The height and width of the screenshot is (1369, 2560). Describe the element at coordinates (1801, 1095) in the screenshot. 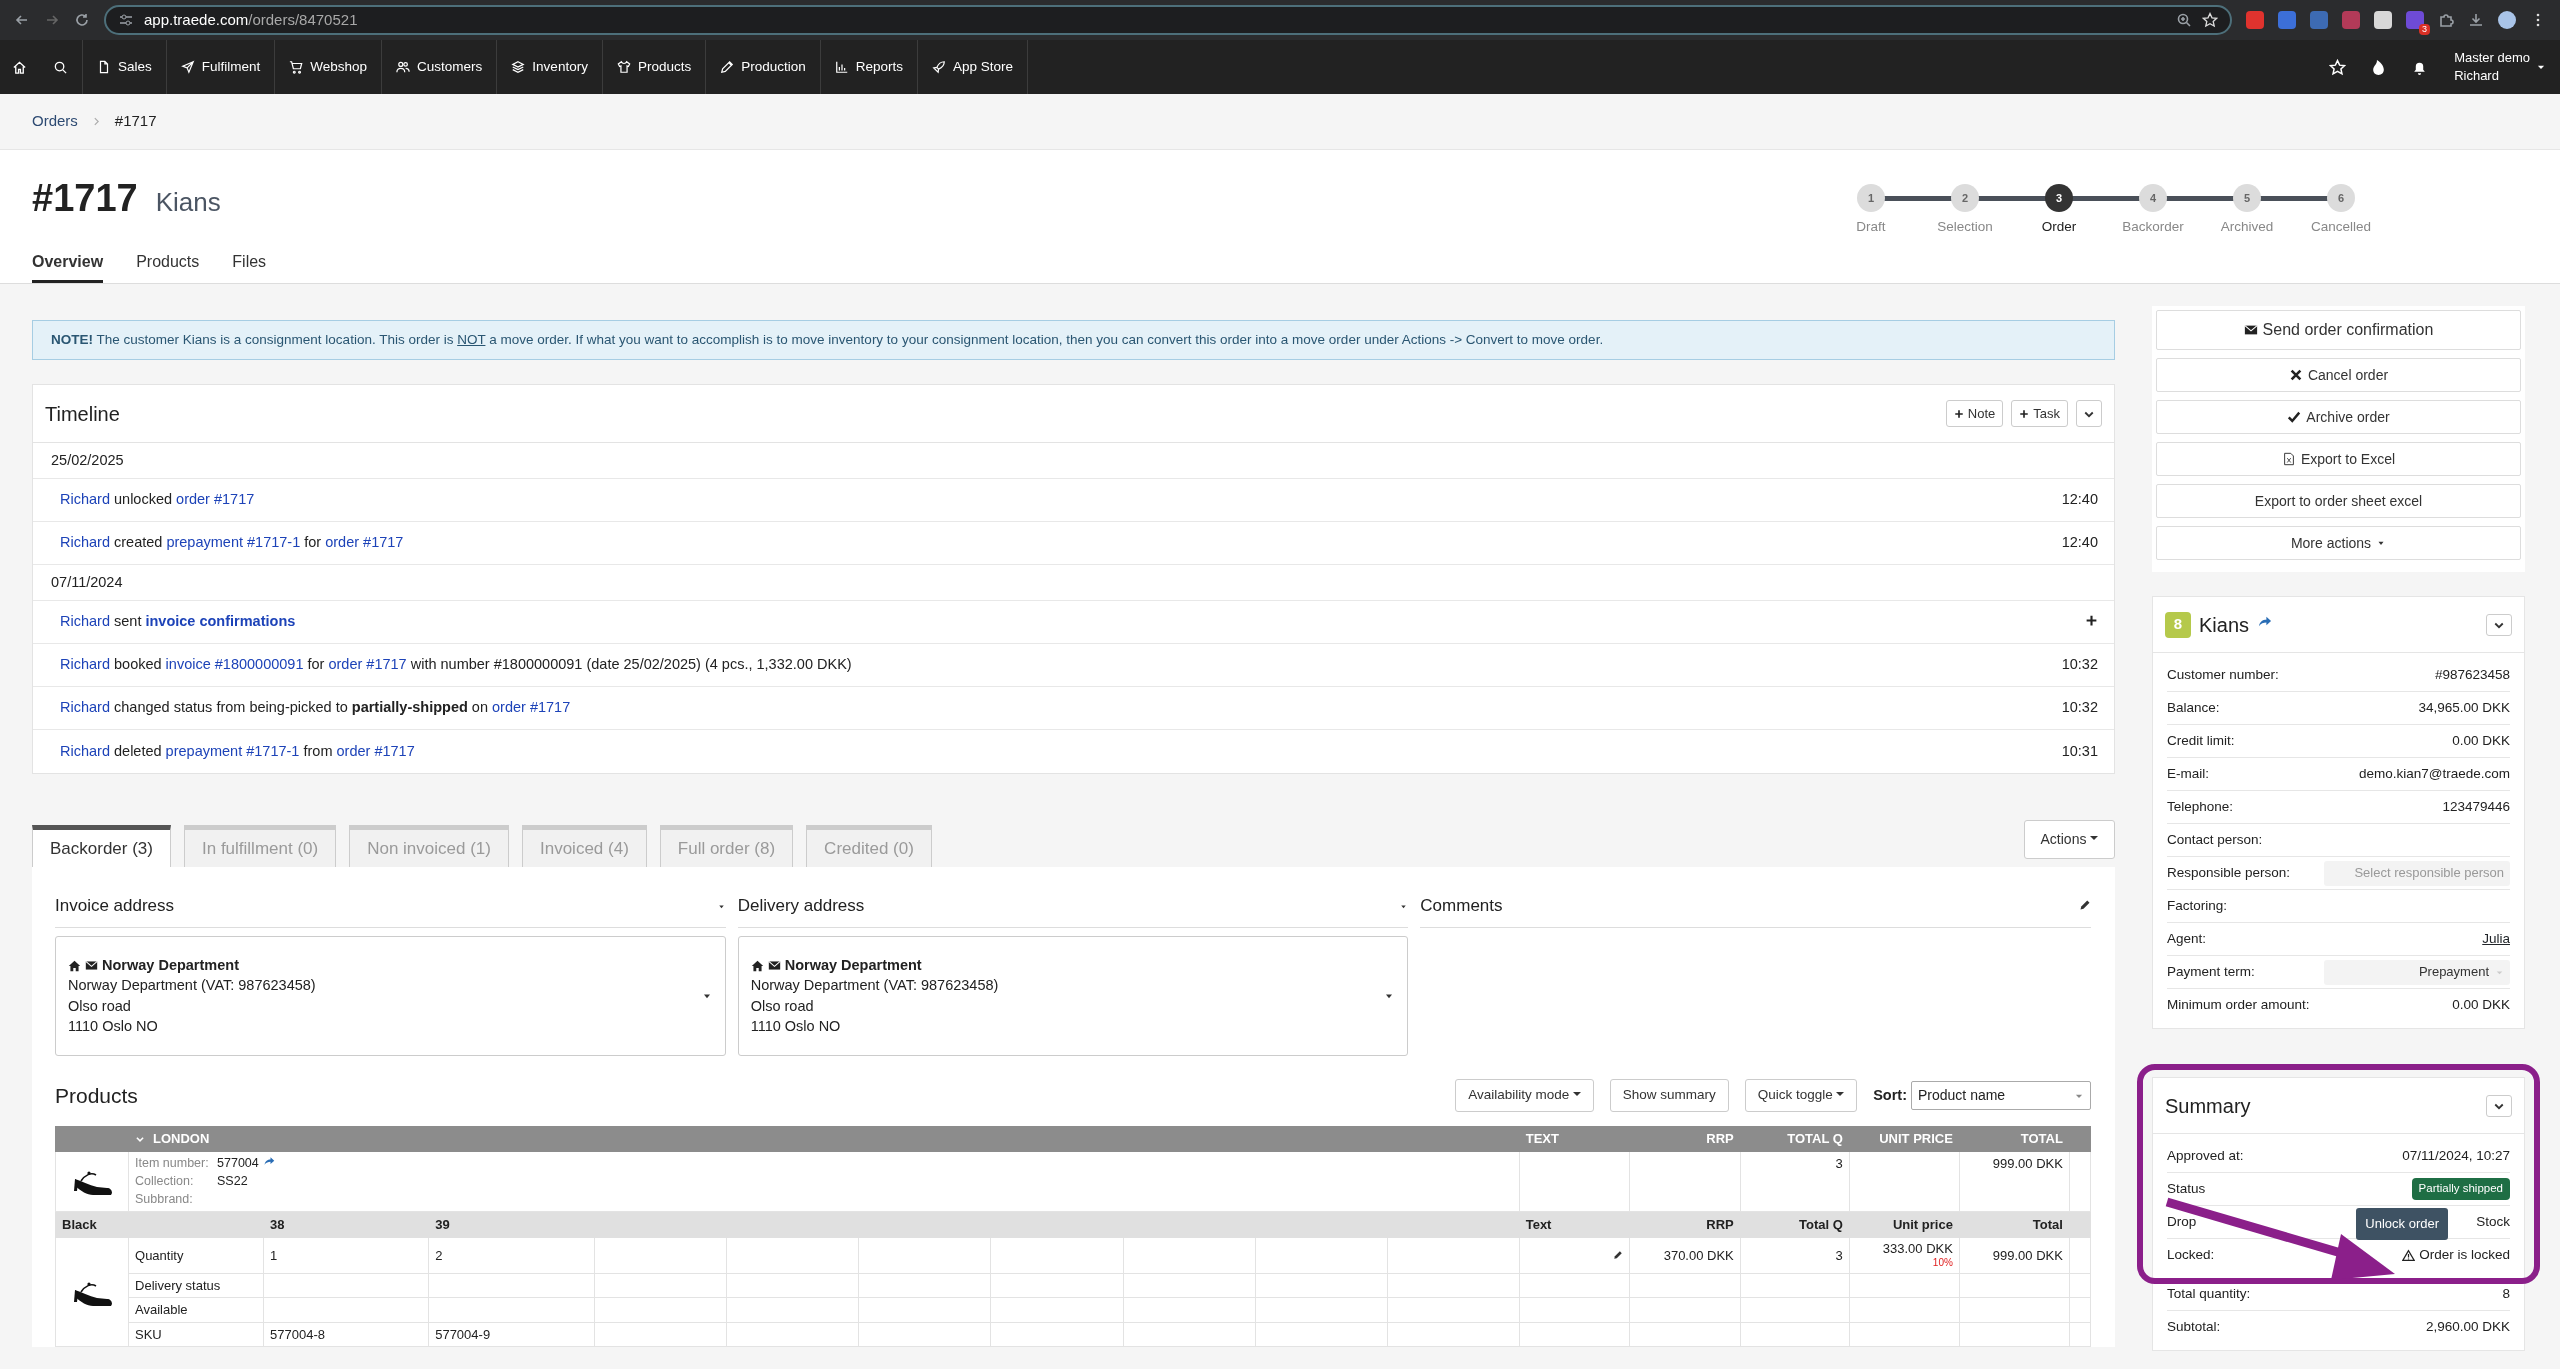

I see `dropdown-button: Quick toggle` at that location.